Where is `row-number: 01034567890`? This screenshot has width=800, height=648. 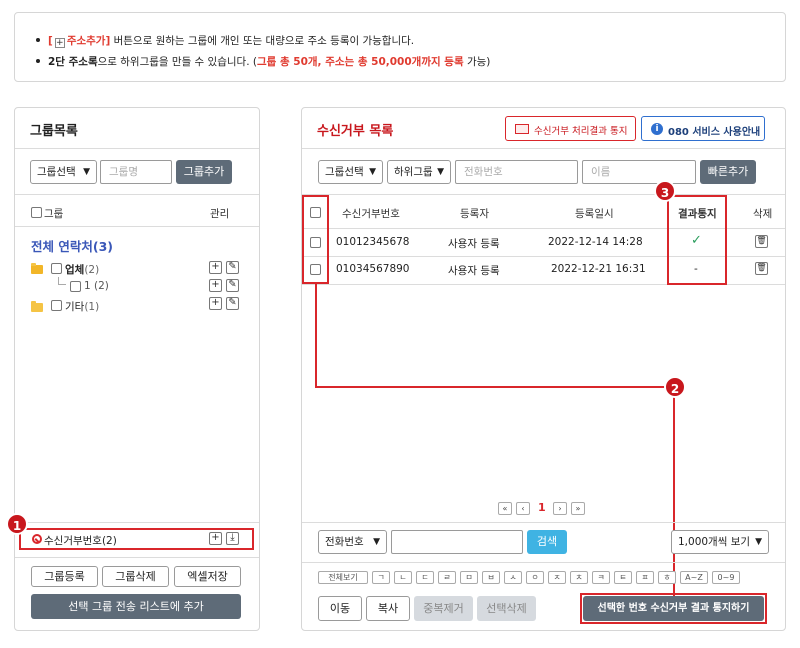
row-number: 01034567890 is located at coordinates (373, 269).